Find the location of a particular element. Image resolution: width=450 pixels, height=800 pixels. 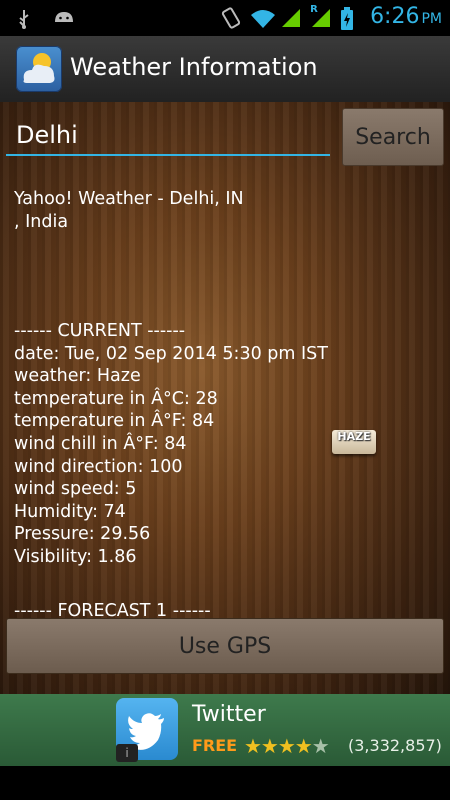

haze-condition-icon: HAZE is located at coordinates (354, 442).